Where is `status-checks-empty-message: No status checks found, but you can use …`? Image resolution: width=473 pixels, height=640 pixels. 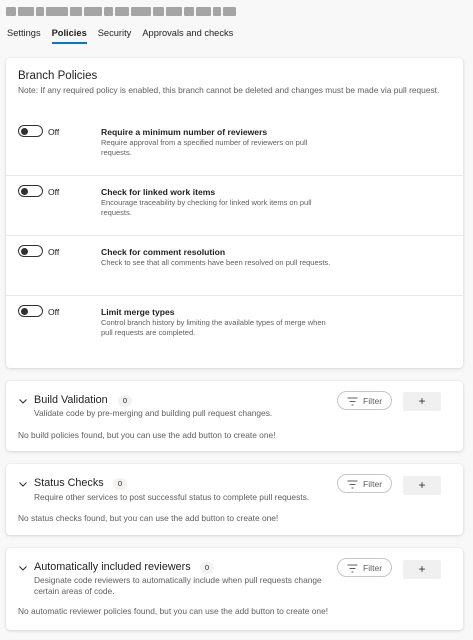 status-checks-empty-message: No status checks found, but you can use … is located at coordinates (148, 518).